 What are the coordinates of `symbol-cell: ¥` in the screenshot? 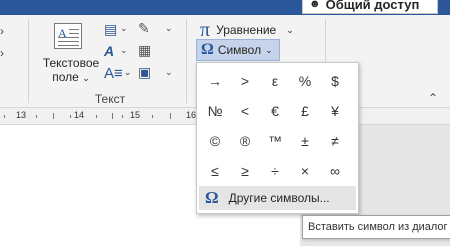 It's located at (335, 111).